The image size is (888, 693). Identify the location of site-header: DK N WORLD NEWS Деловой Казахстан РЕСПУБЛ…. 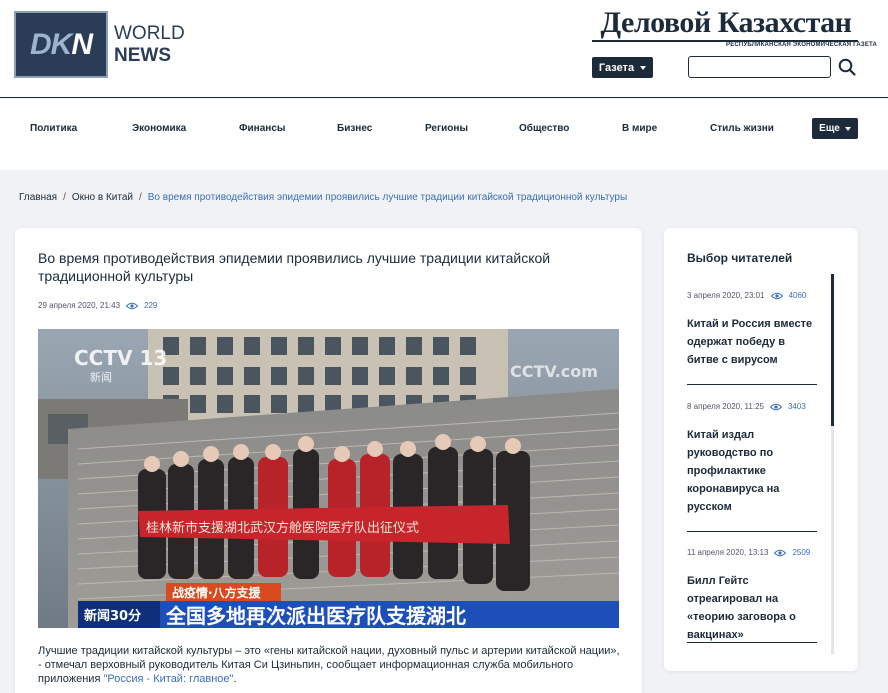
(444, 49).